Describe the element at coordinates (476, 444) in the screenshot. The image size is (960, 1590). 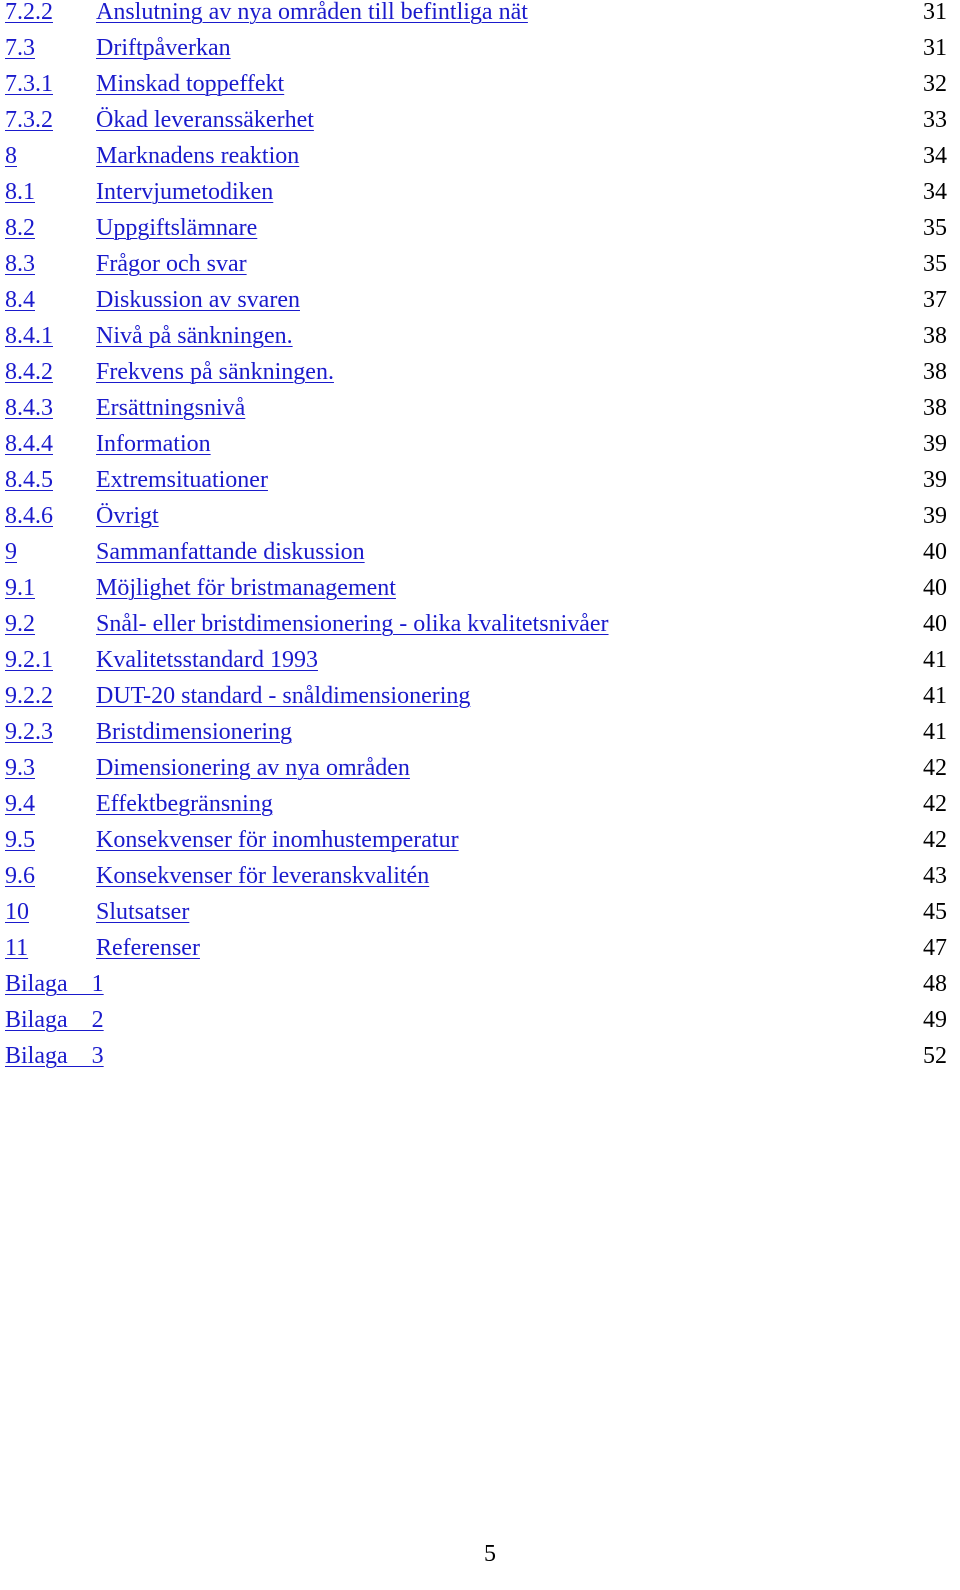
I see `toc-entry: 8.4.4 Information 39` at that location.